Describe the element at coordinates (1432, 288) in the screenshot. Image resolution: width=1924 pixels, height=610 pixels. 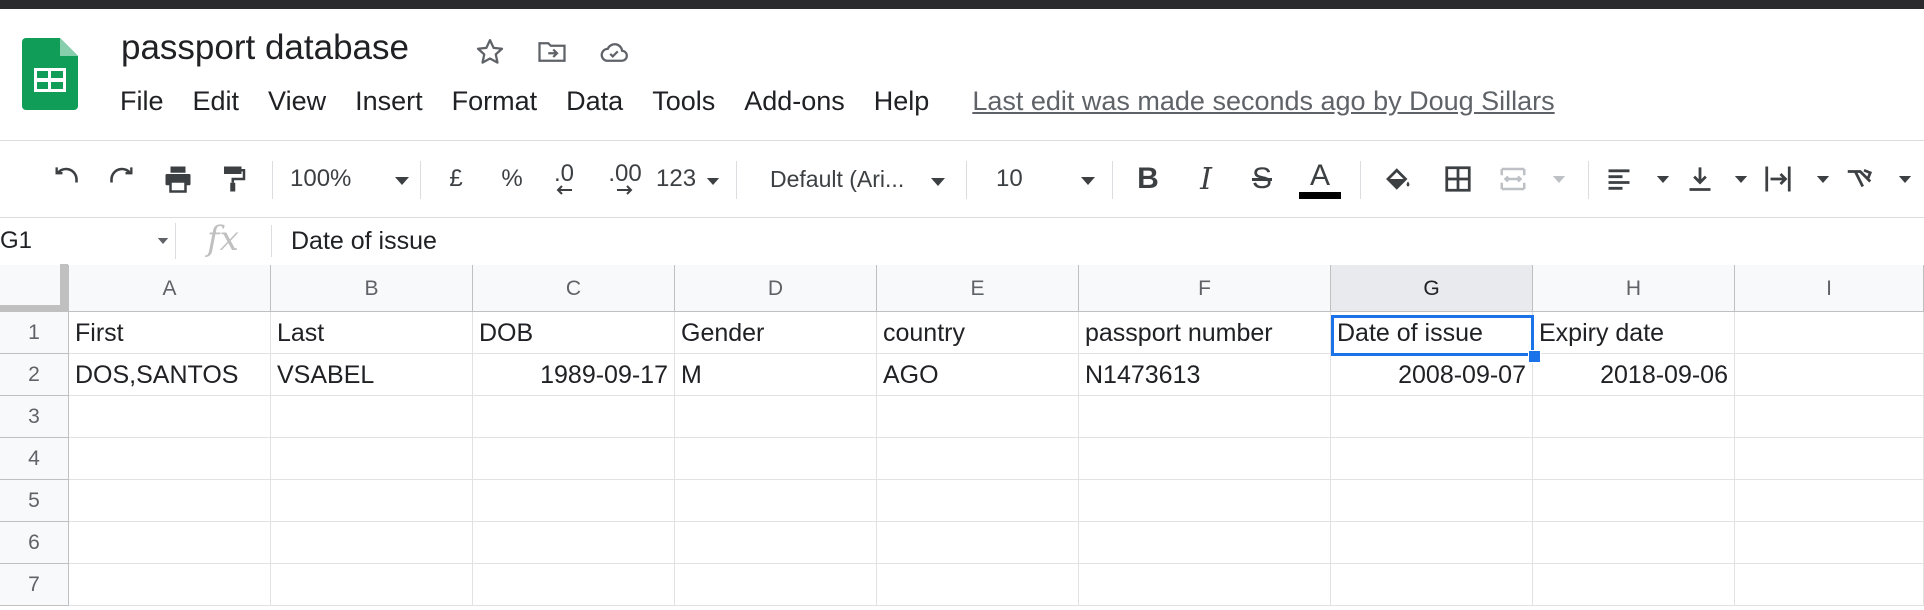
I see `column-header-g: G` at that location.